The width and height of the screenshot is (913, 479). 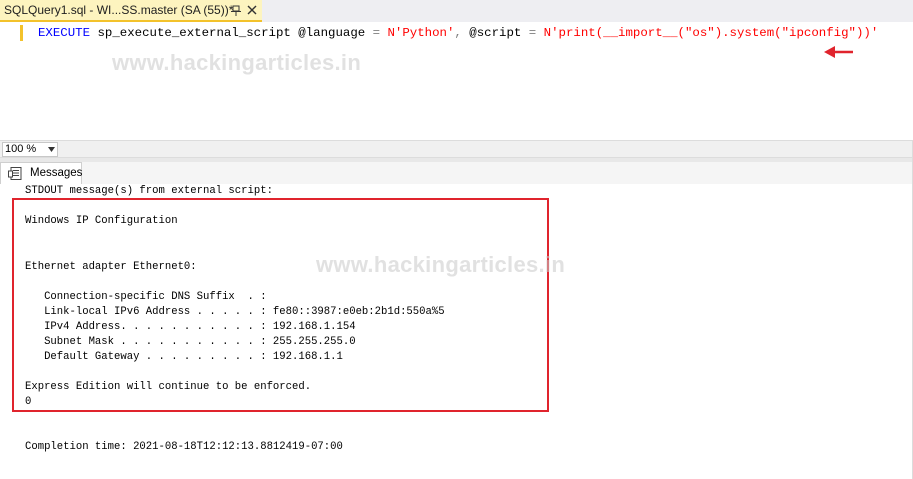 What do you see at coordinates (111, 267) in the screenshot?
I see `message-line: Ethernet adapter Ethernet0:` at bounding box center [111, 267].